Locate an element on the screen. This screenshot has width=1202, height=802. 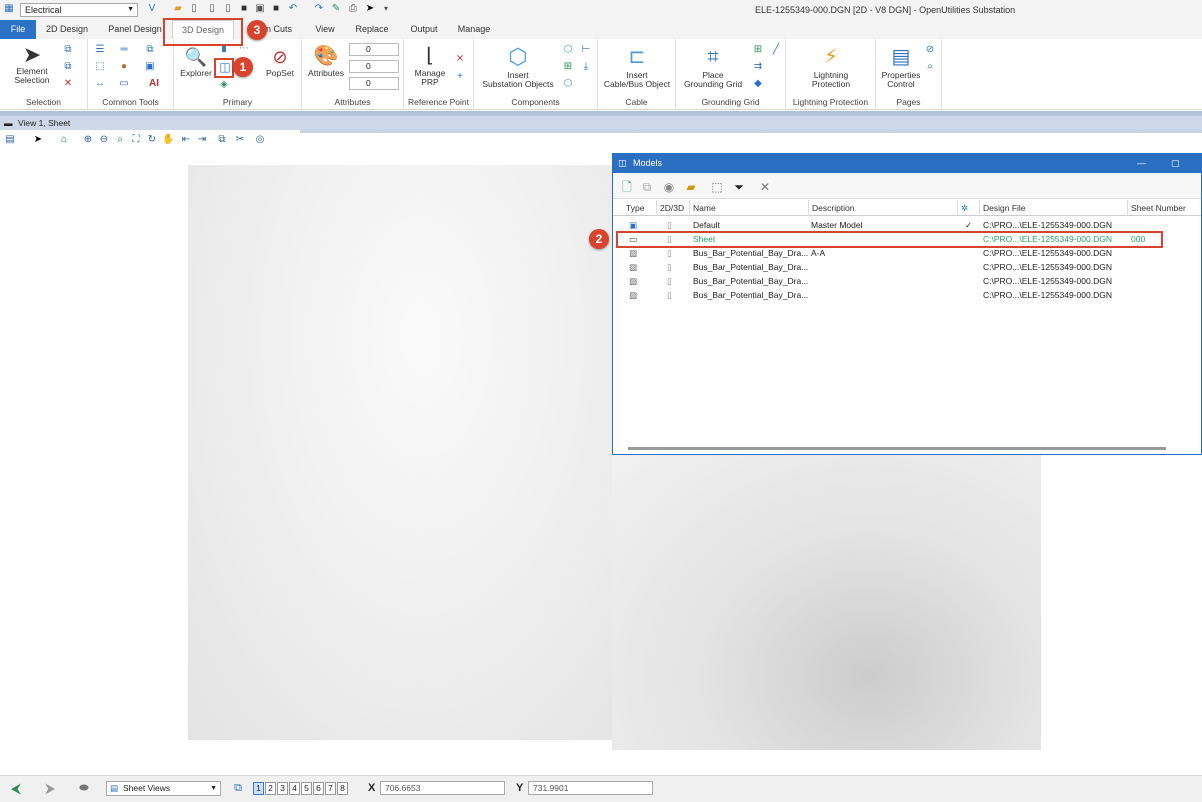
sheet-views-dropdown: ▤ Sheet Views ▼ is located at coordinates (163, 788).